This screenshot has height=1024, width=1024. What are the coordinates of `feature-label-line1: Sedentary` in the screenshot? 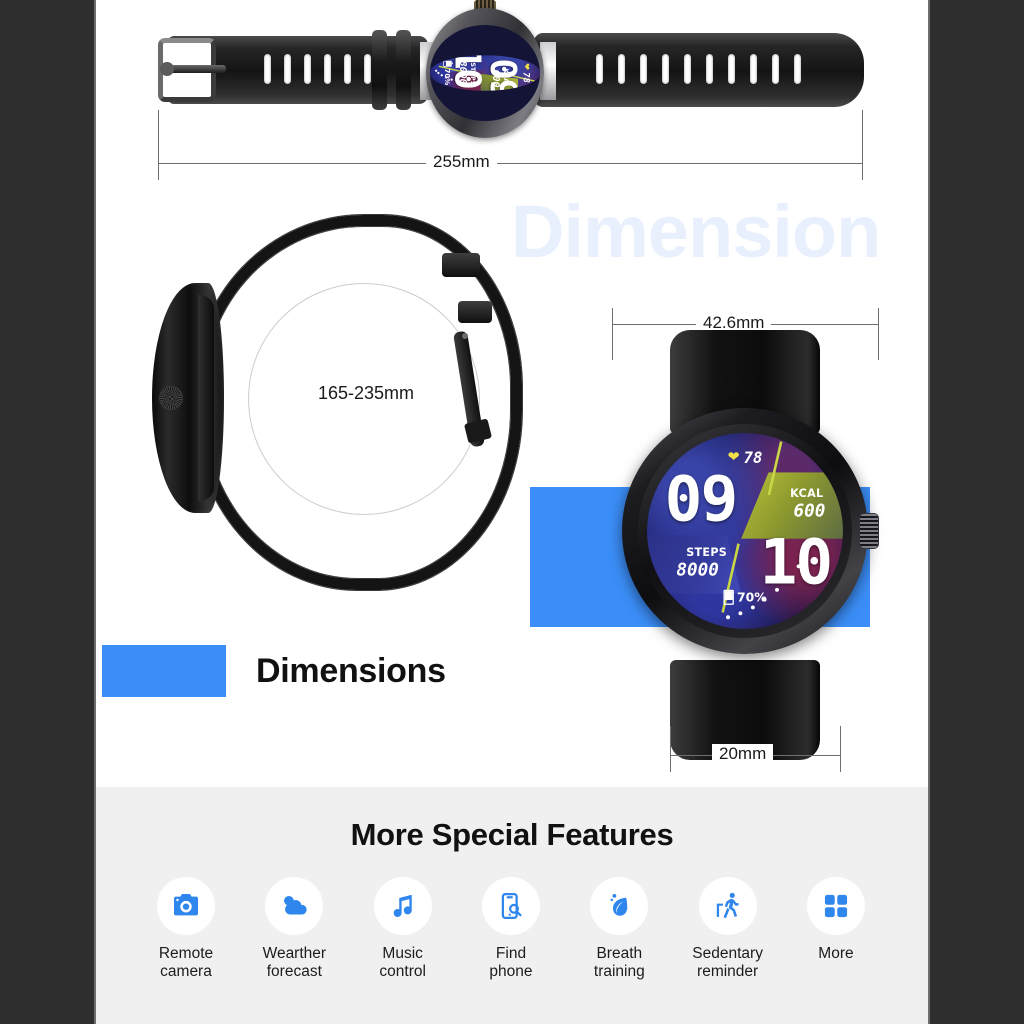 It's located at (727, 953).